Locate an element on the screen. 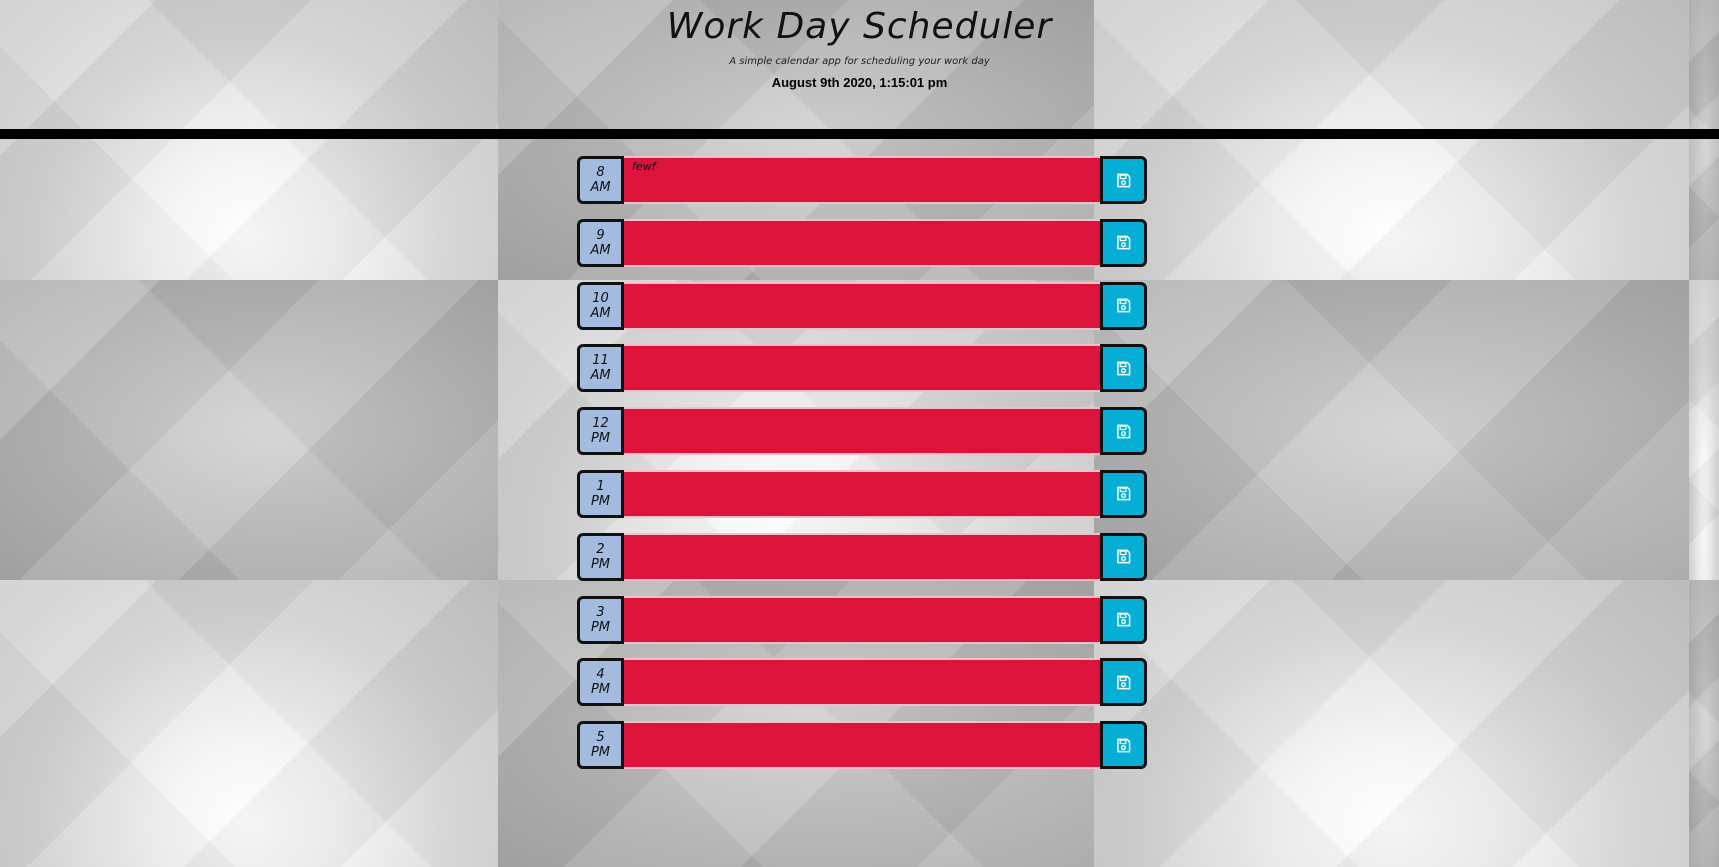 This screenshot has height=867, width=1719. time-block-9am: 9 AM is located at coordinates (862, 242).